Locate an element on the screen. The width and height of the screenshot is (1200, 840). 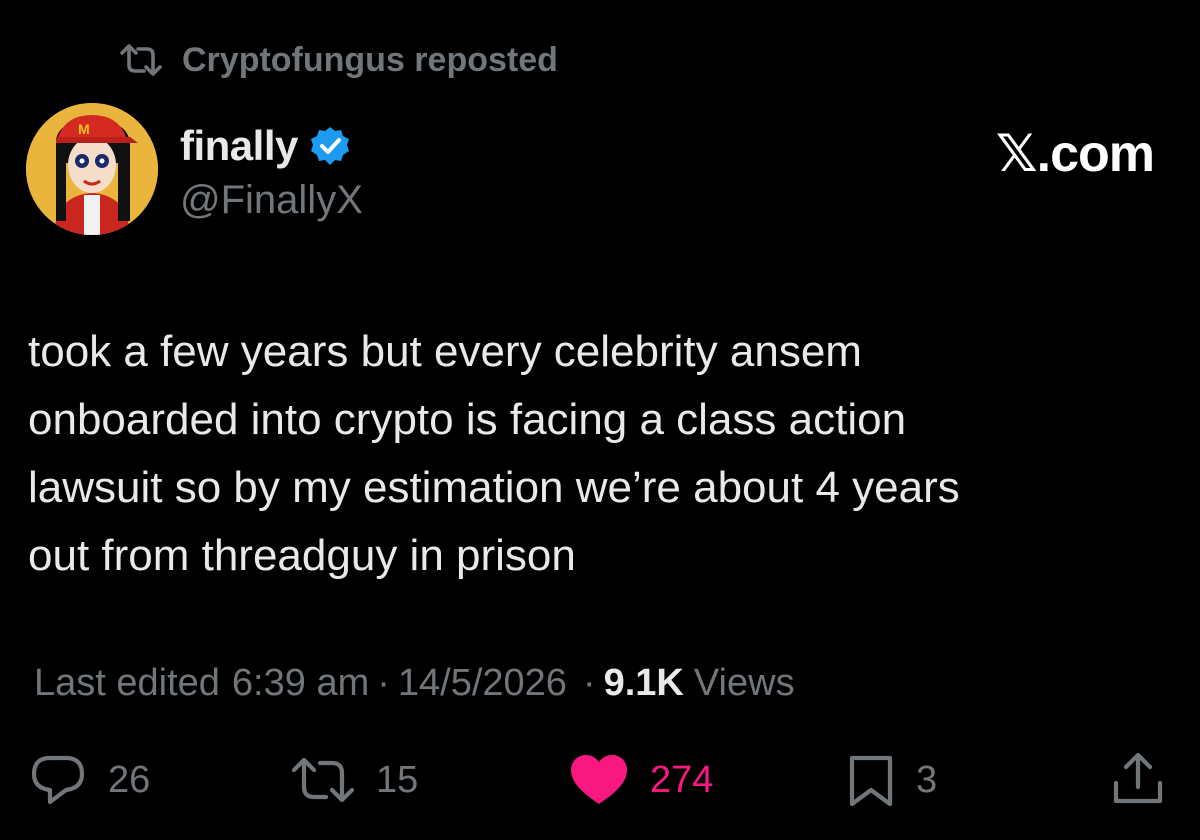
repost-banner: Cryptofungus reposted is located at coordinates (338, 60).